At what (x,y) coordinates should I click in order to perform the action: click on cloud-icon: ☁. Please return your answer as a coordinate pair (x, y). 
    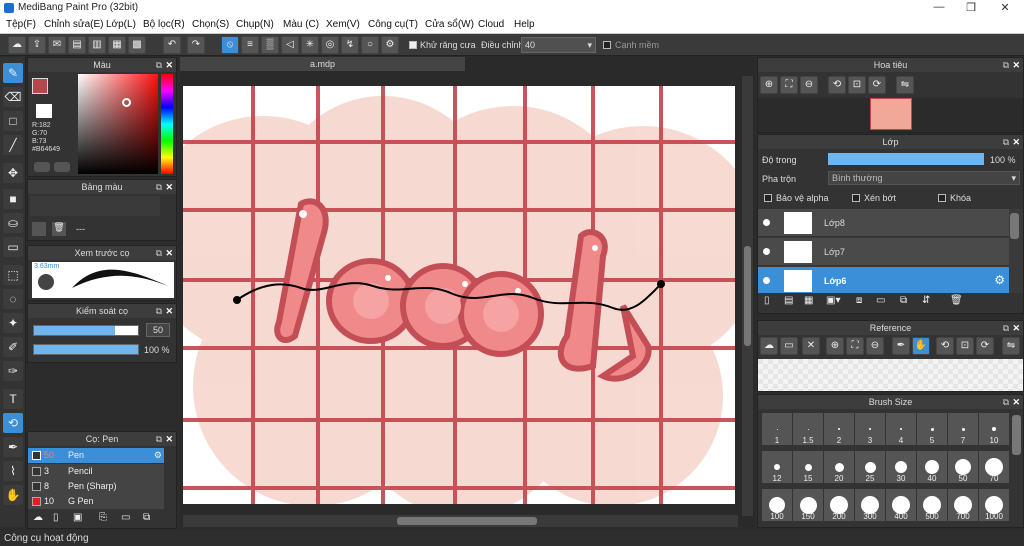
    Looking at the image, I should click on (17, 45).